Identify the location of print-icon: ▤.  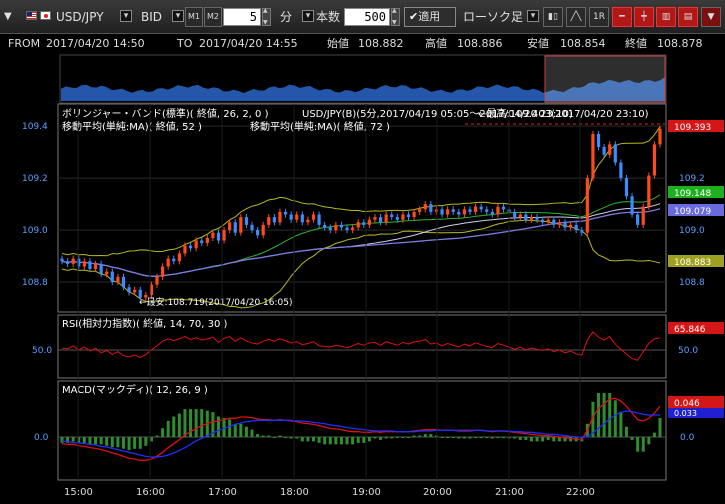
(688, 17).